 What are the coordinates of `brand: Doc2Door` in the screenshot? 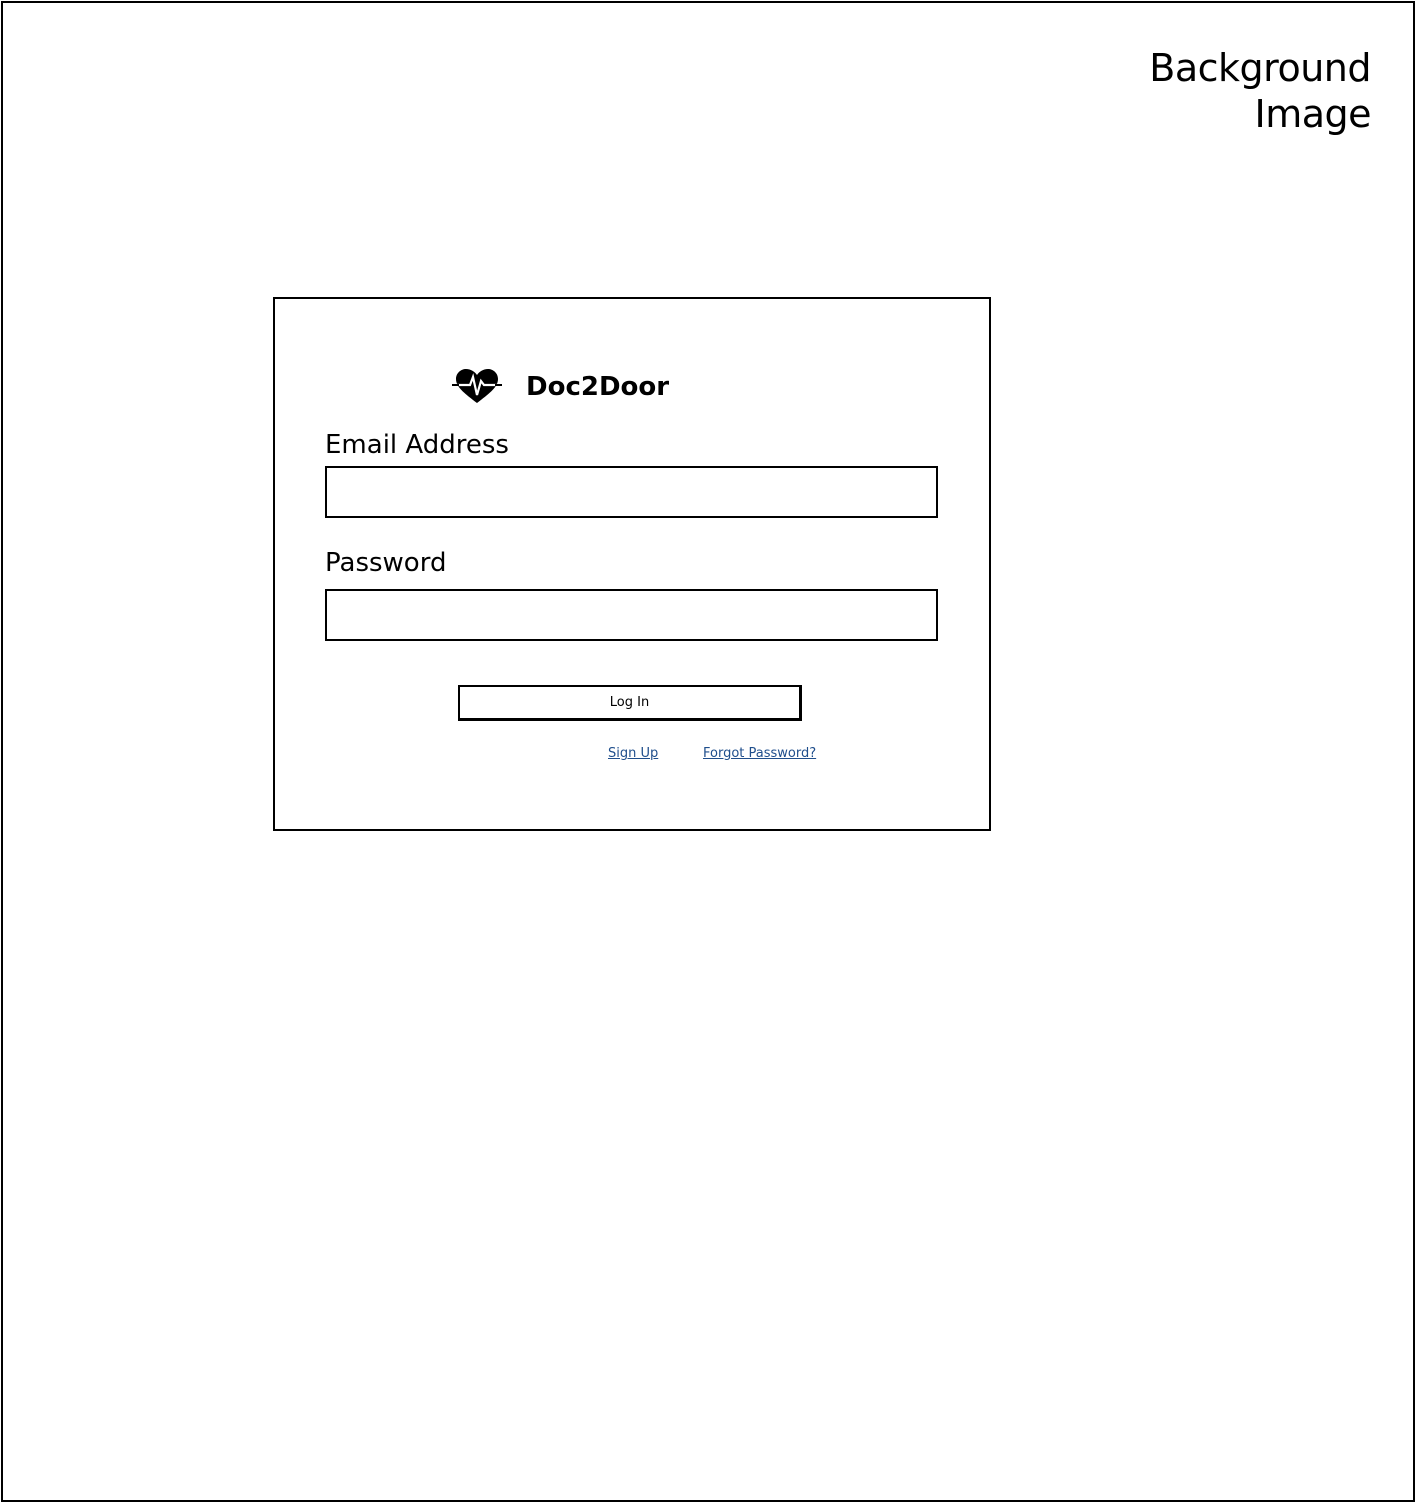 It's located at (560, 387).